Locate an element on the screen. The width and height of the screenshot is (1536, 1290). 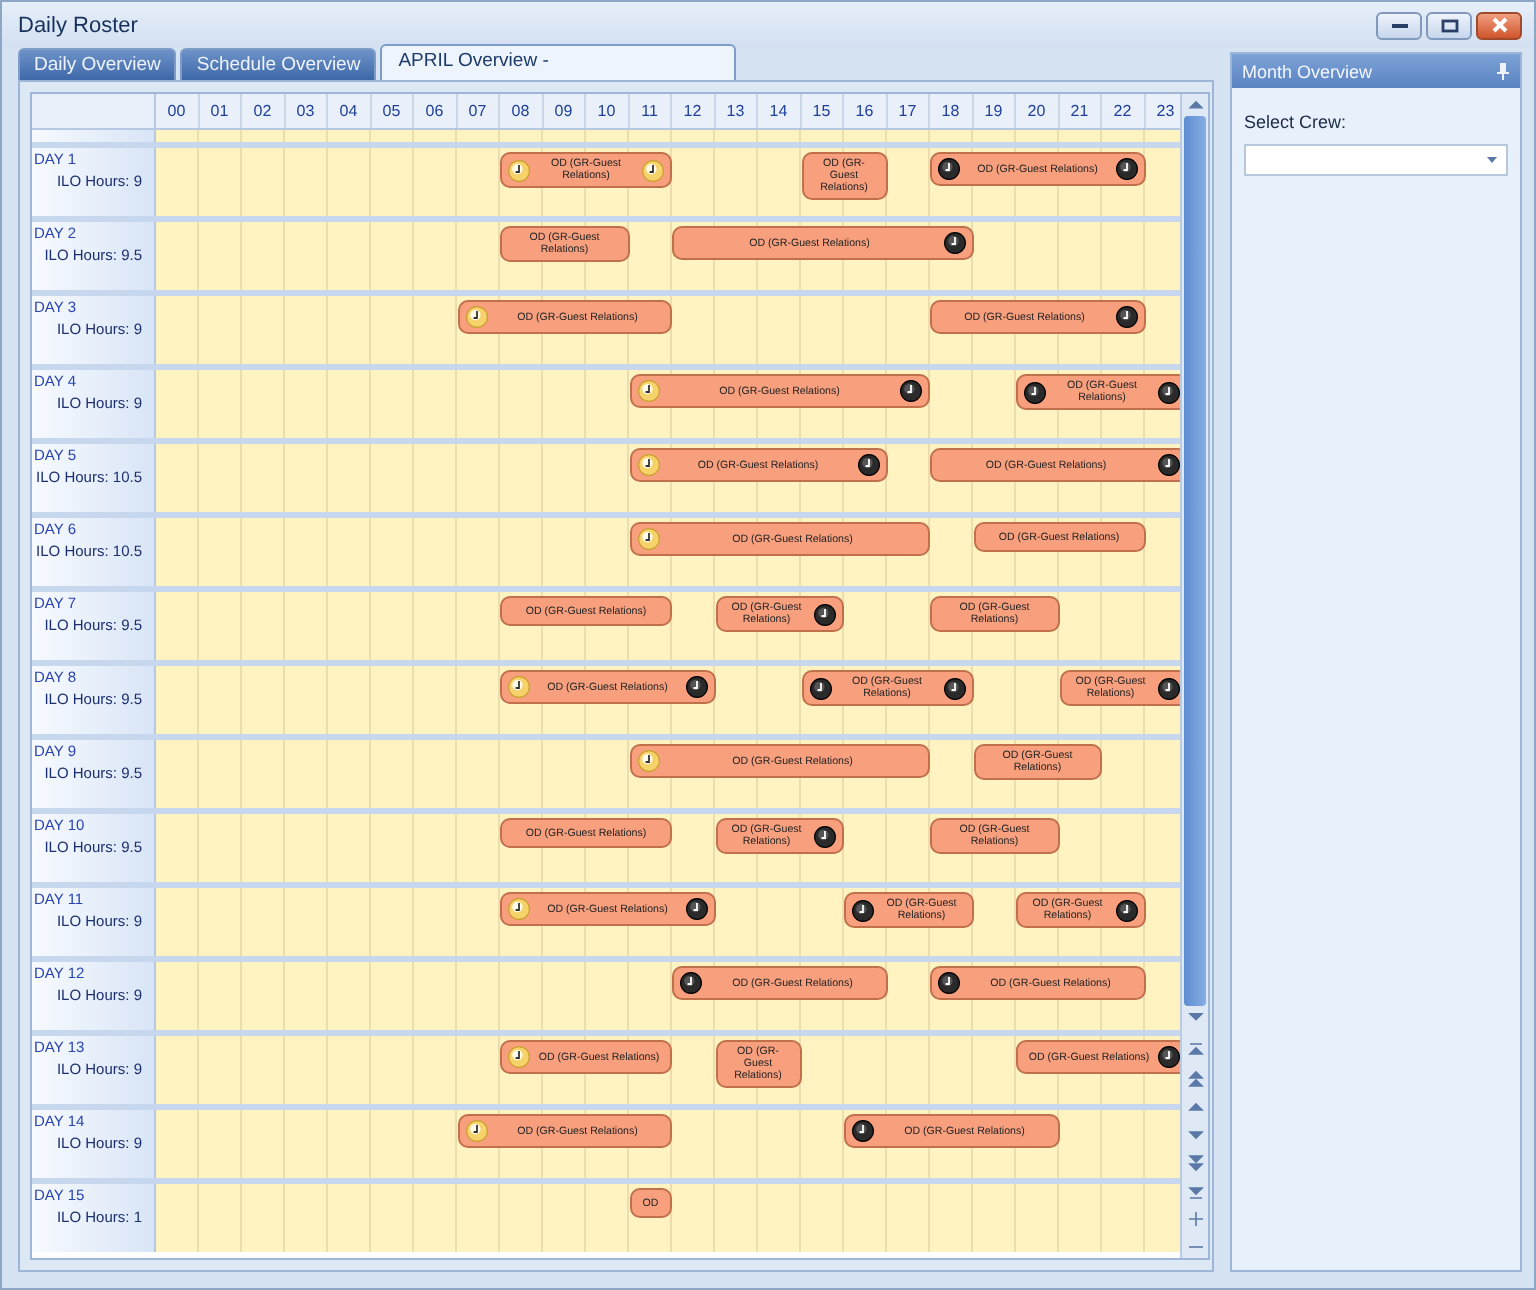
close-icon is located at coordinates (1499, 25).